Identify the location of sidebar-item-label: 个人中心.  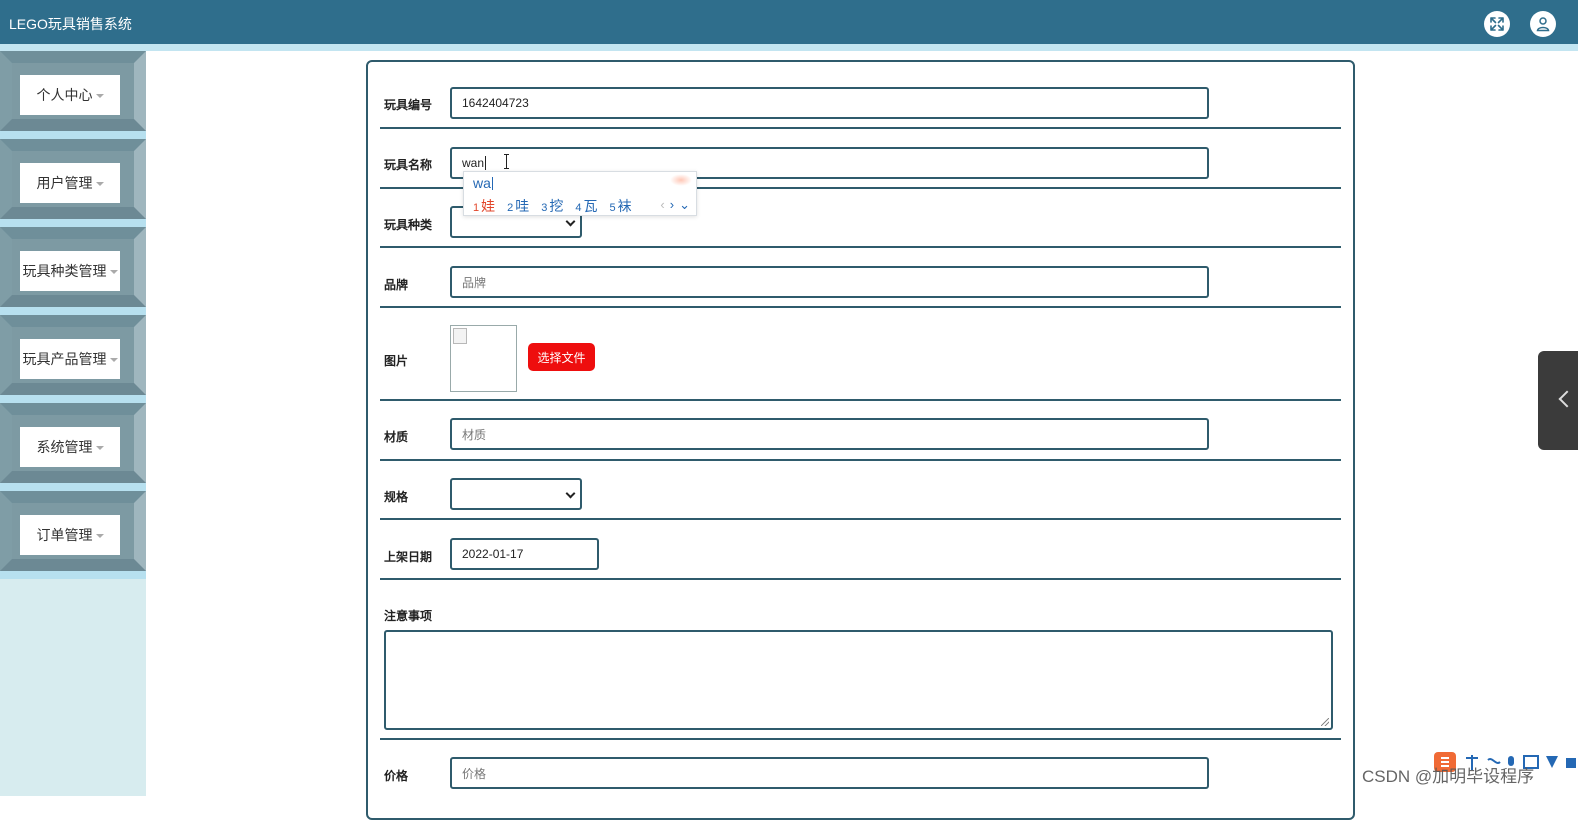
(70, 95).